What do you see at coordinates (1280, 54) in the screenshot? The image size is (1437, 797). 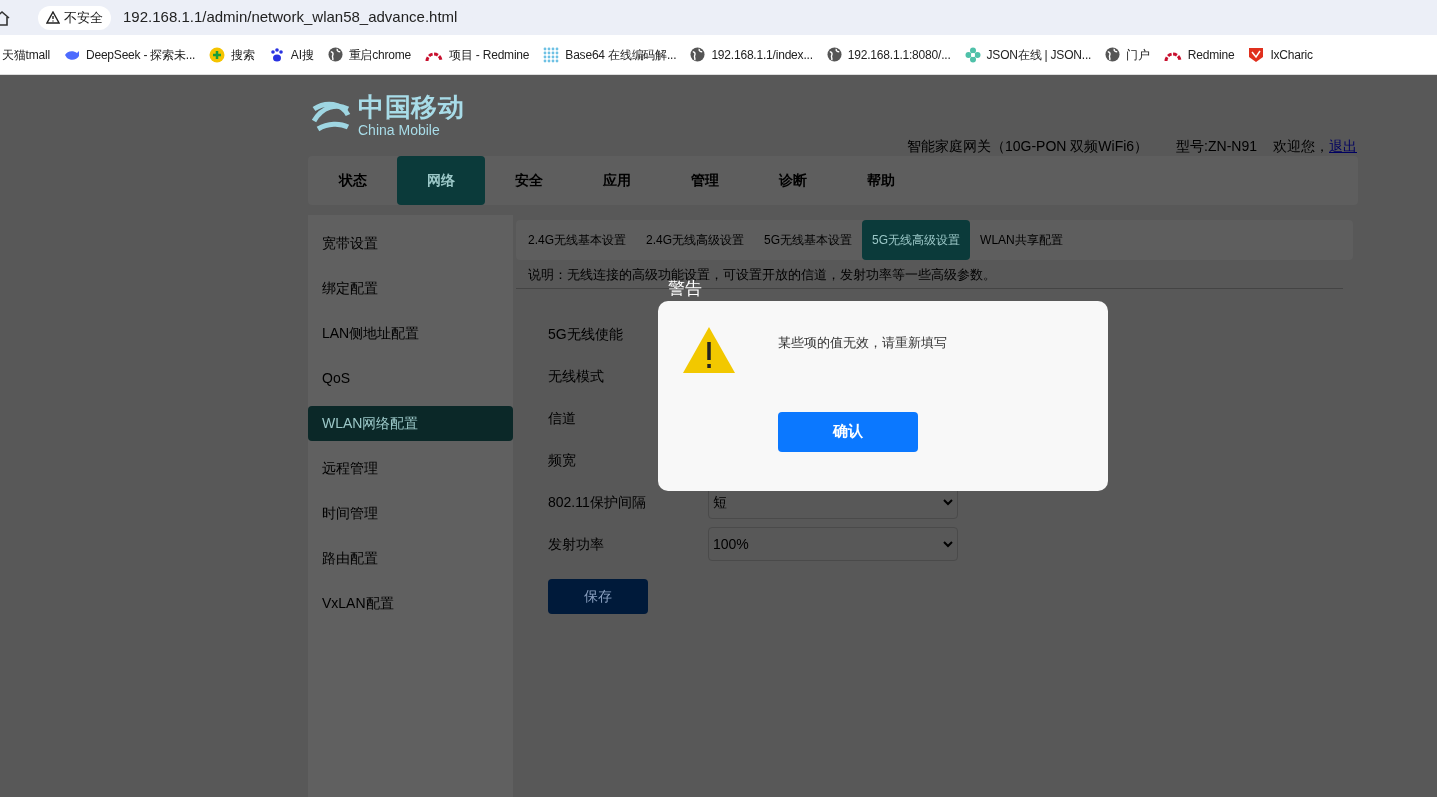 I see `bookmark: IxCharic` at bounding box center [1280, 54].